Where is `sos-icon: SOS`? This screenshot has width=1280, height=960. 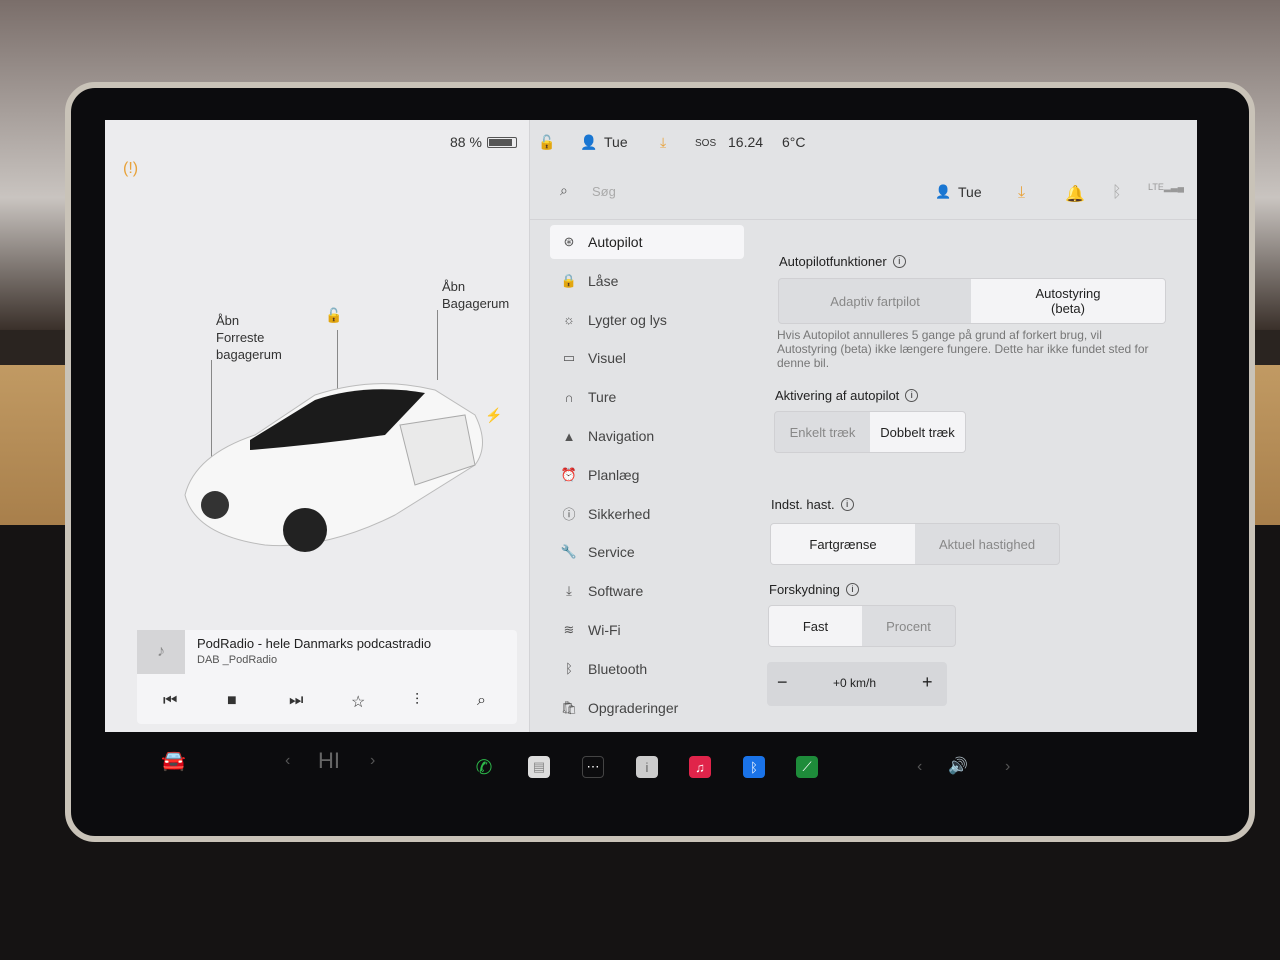 sos-icon: SOS is located at coordinates (705, 143).